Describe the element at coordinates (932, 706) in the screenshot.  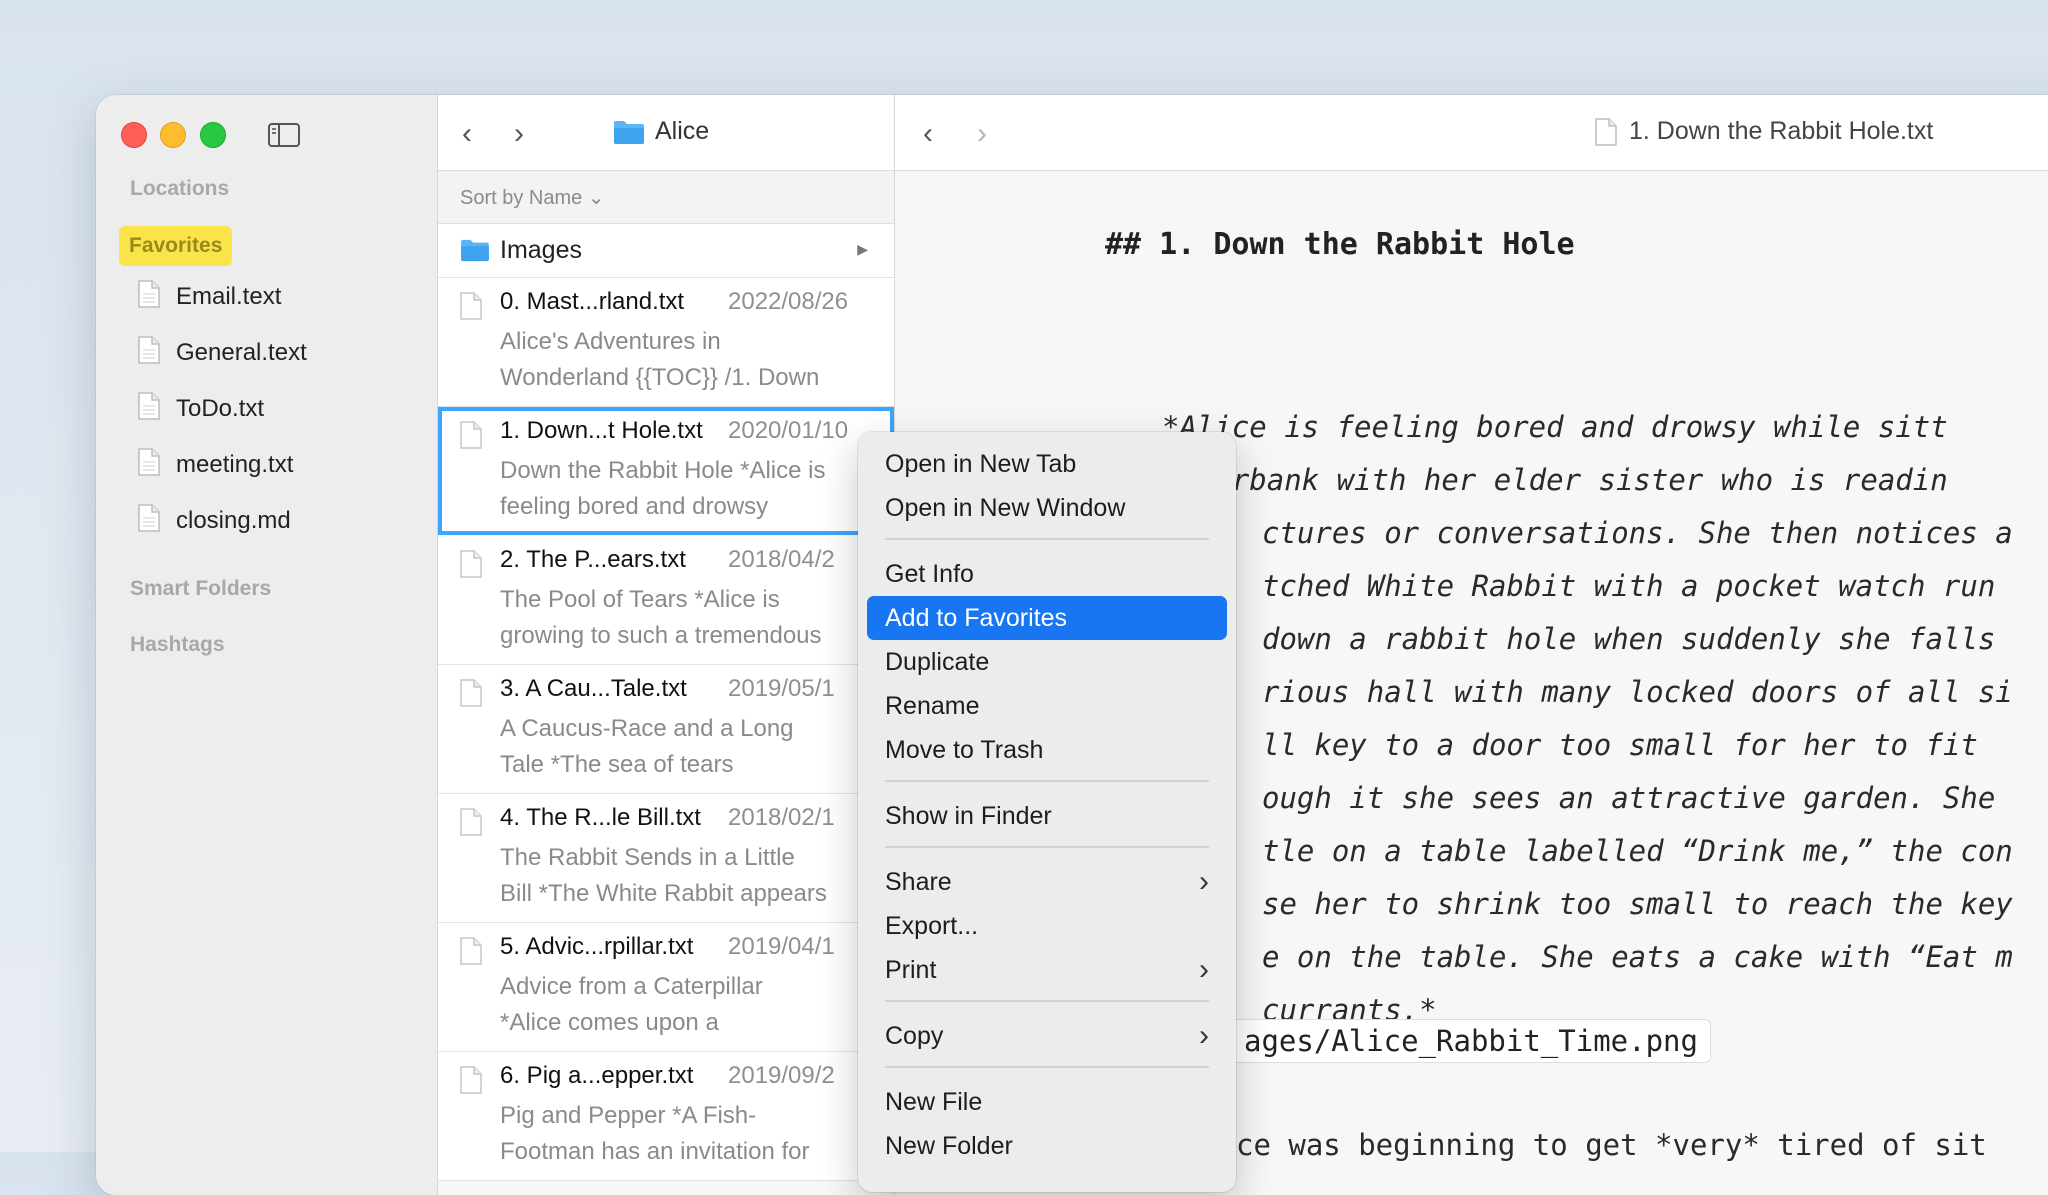
I see `menu-item-label: Rename` at that location.